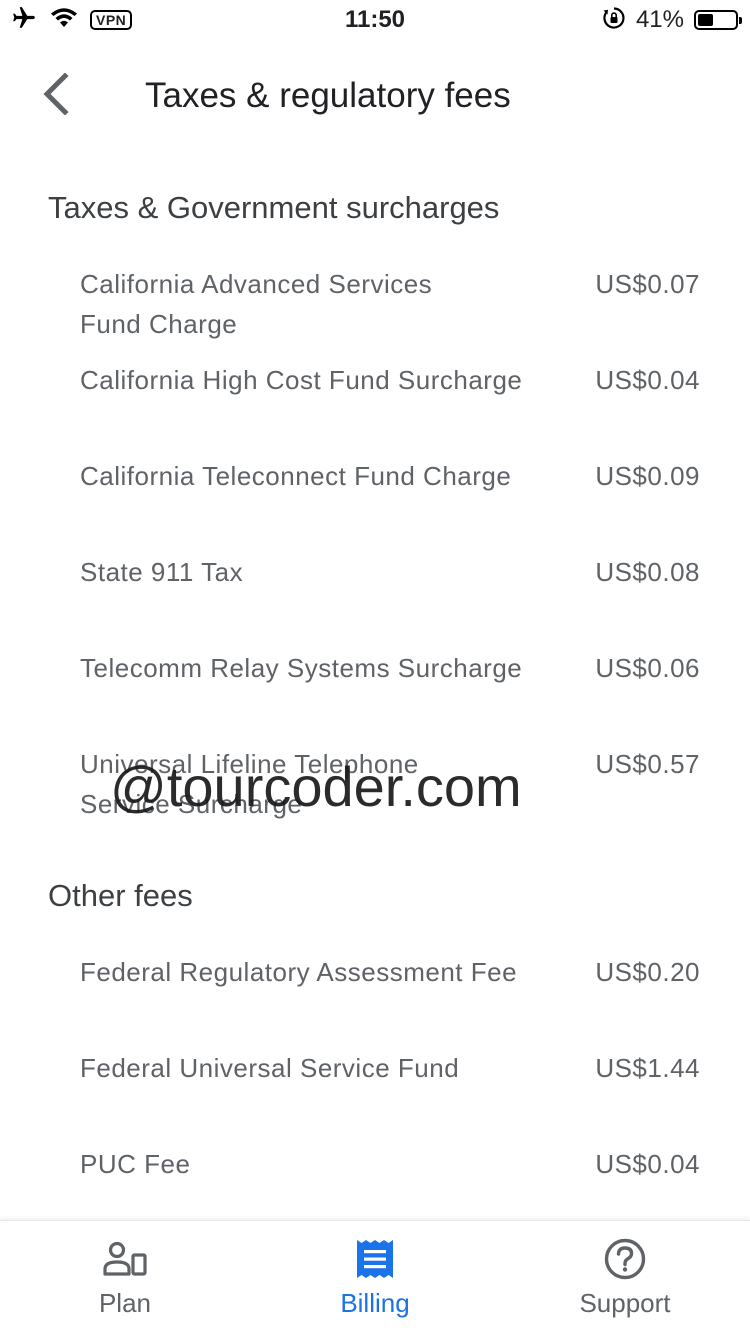 This screenshot has height=1335, width=750. What do you see at coordinates (705, 20) in the screenshot?
I see `battery-fill` at bounding box center [705, 20].